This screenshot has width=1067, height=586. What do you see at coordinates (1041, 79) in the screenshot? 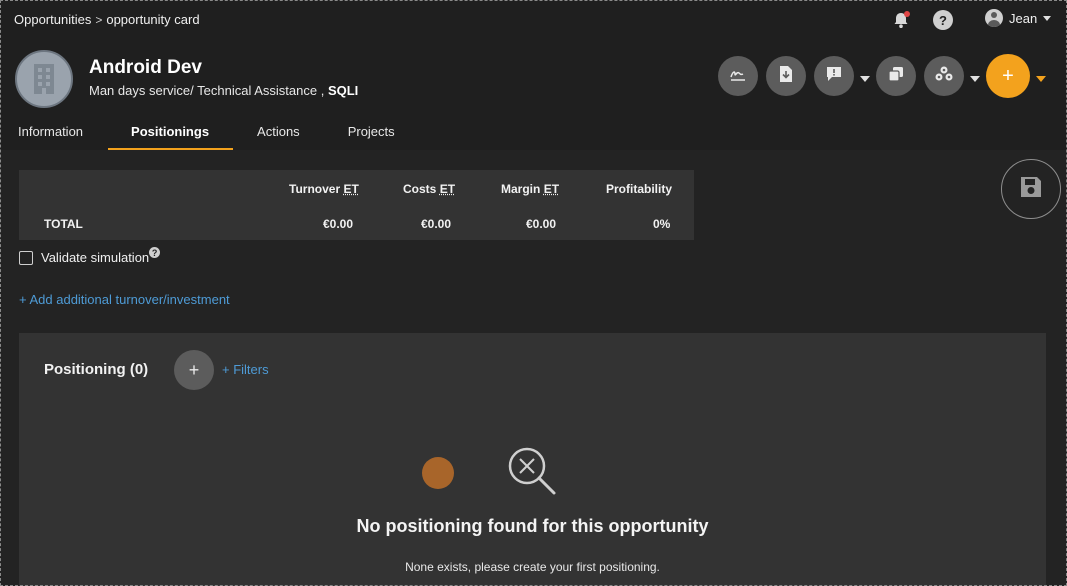
I see `add-dropdown-chevron-icon` at bounding box center [1041, 79].